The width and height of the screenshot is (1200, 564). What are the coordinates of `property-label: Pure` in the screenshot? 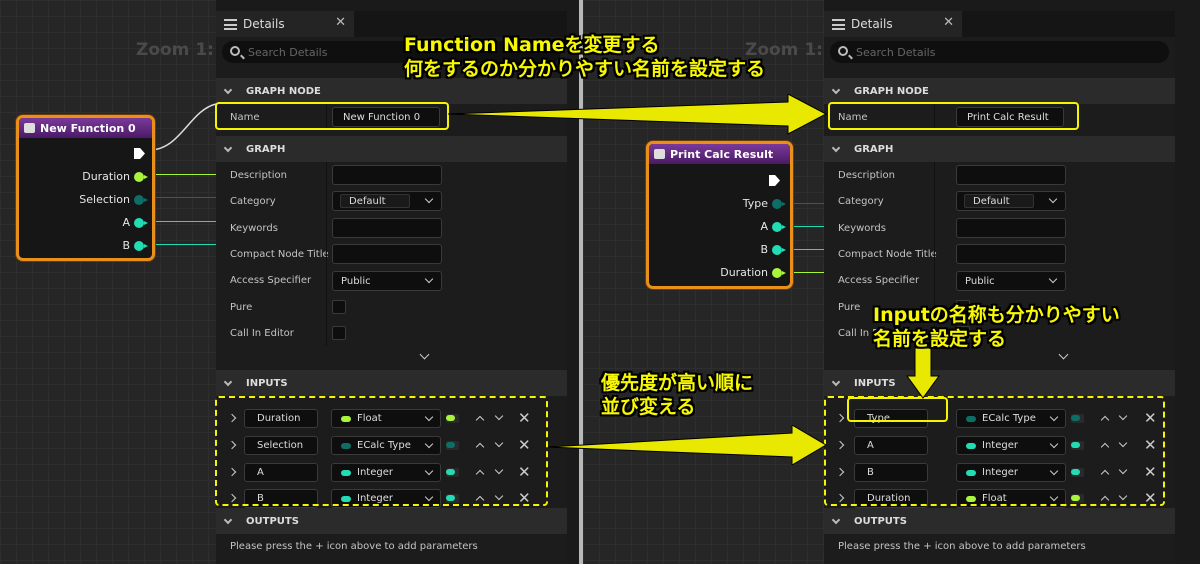 It's located at (241, 307).